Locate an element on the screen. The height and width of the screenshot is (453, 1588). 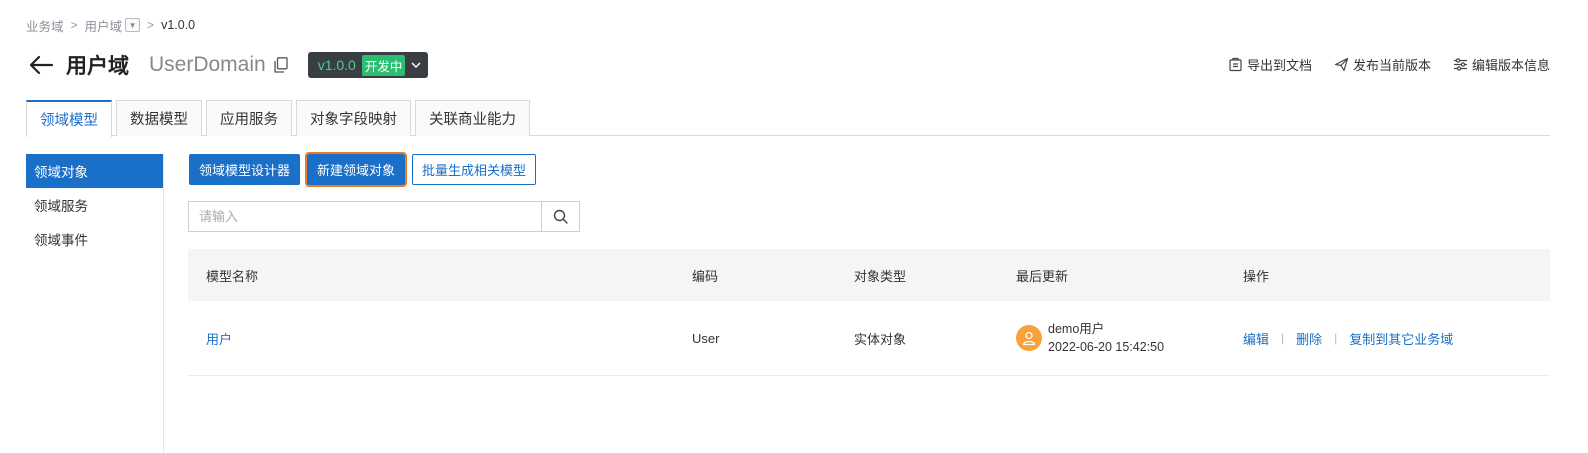
tab-bar: 领域模型 数据模型 应用服务 对象字段映射 关联商业能力 is located at coordinates (788, 118).